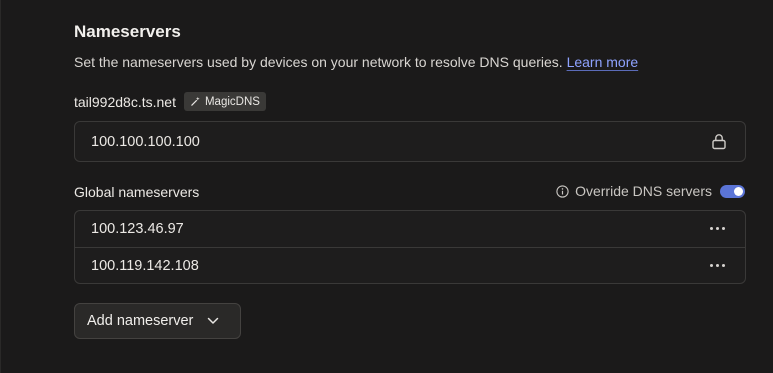 Image resolution: width=773 pixels, height=373 pixels. Describe the element at coordinates (145, 141) in the screenshot. I see `nameserver-address: 100.100.100.100` at that location.